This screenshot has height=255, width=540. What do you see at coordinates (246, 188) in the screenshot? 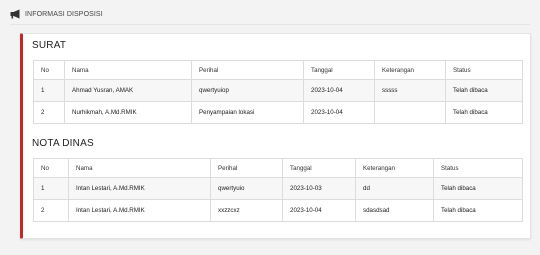
I see `table-cell: qwertyuio` at bounding box center [246, 188].